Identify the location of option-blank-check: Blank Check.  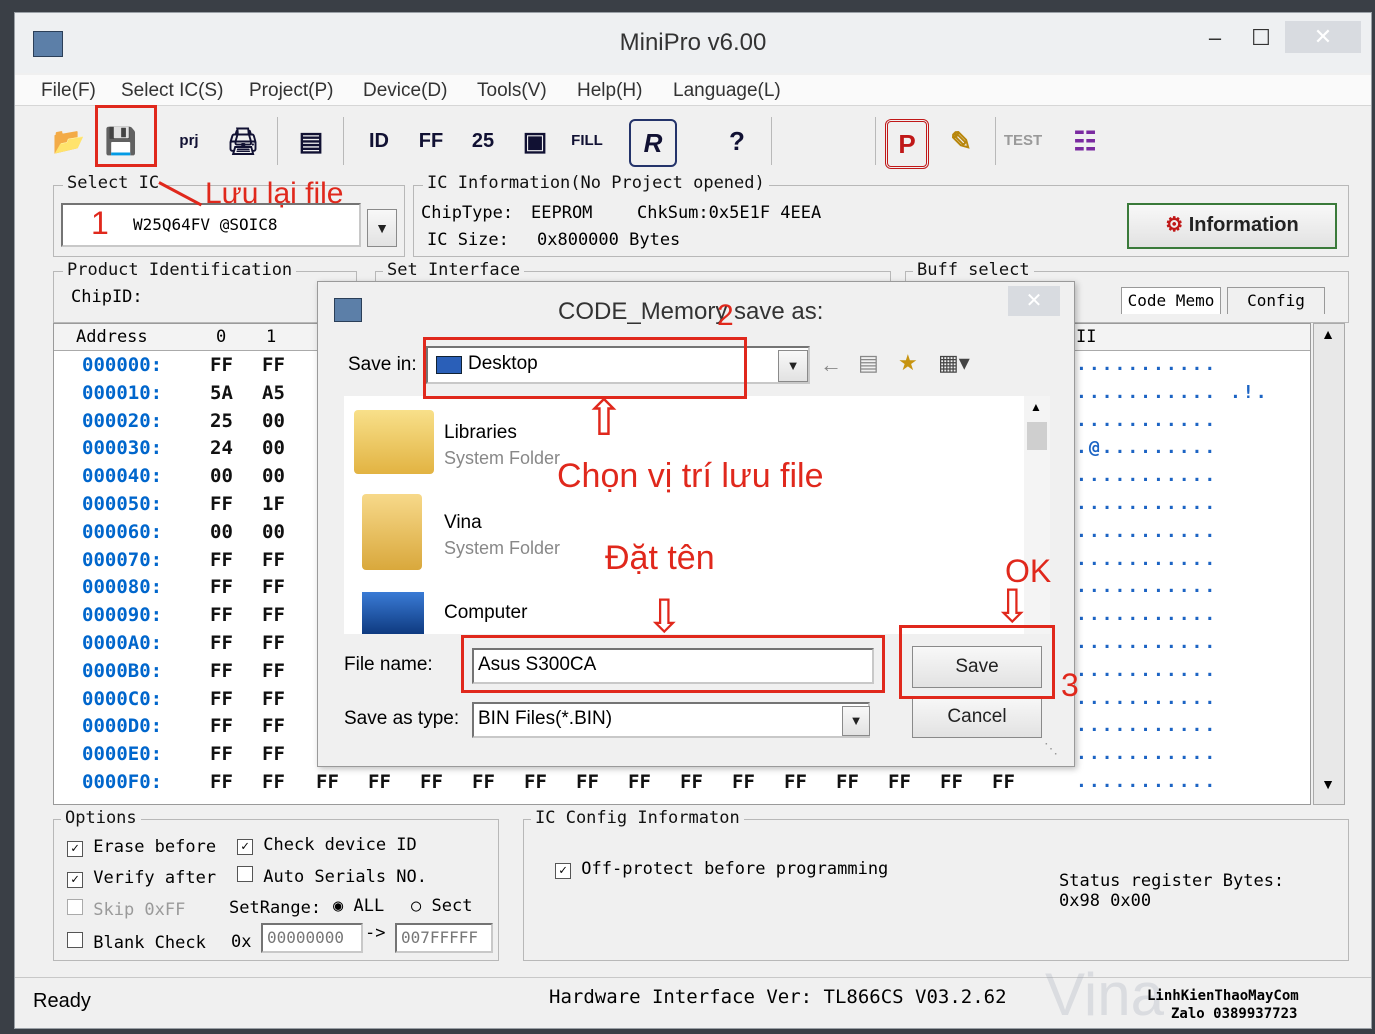
(136, 942).